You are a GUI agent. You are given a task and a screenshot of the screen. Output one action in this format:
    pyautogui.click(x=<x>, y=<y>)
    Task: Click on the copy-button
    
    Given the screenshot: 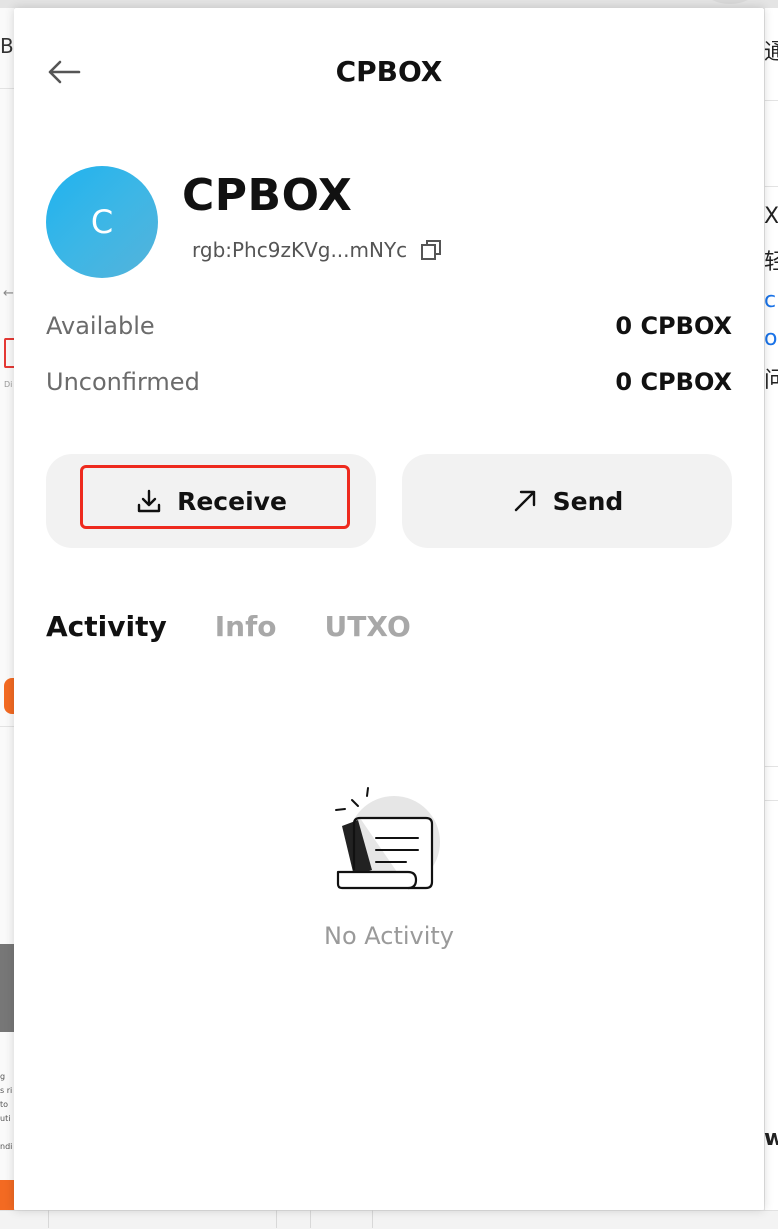 What is the action you would take?
    pyautogui.click(x=431, y=250)
    